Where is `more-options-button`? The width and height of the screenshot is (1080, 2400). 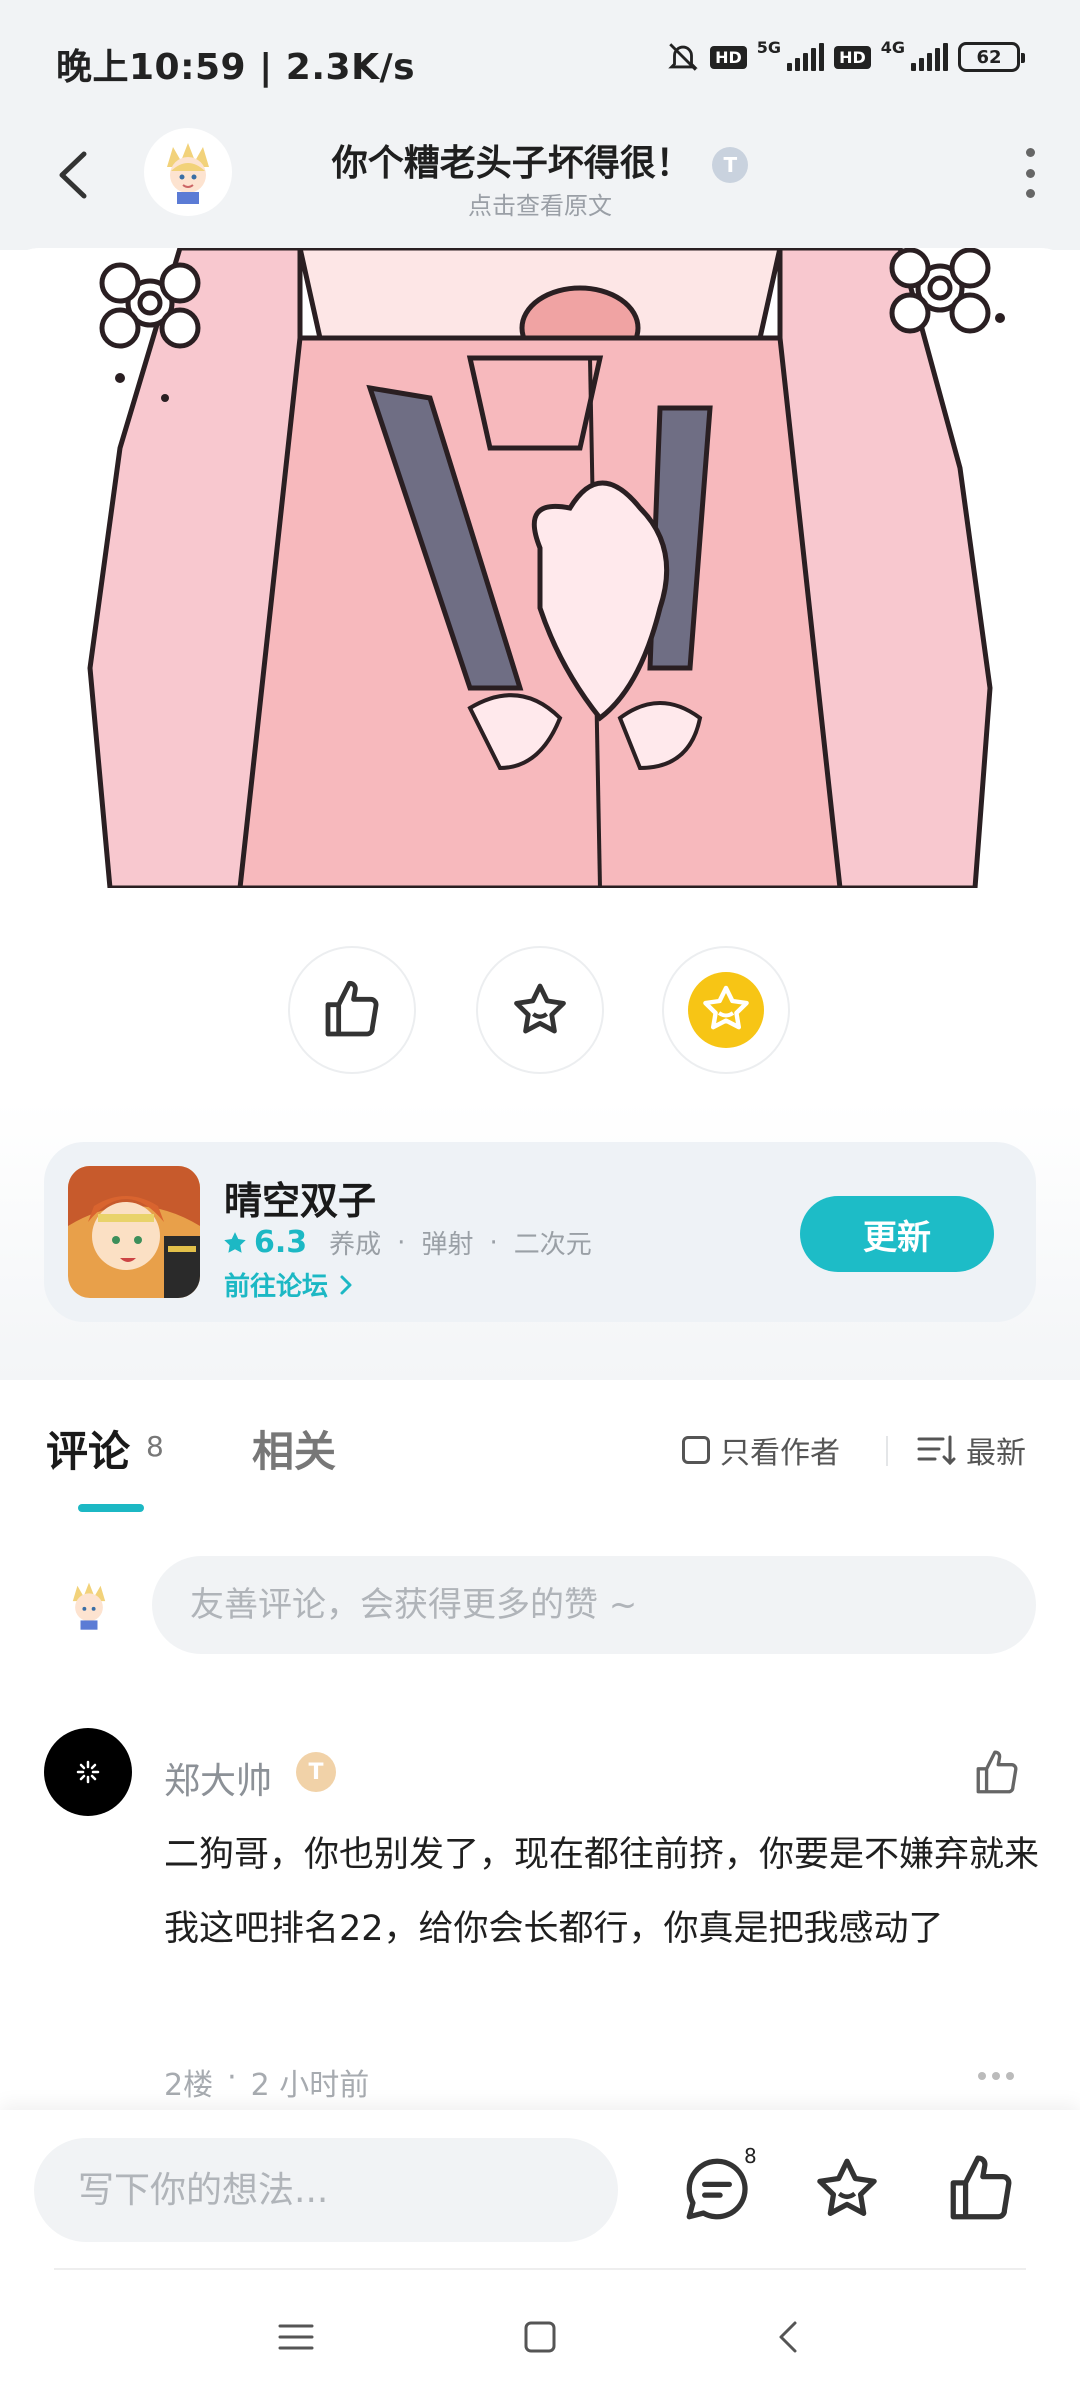 more-options-button is located at coordinates (1030, 173).